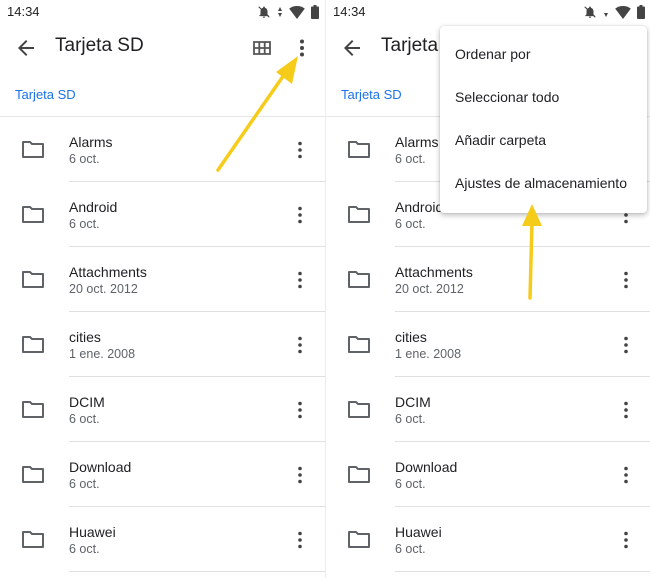 Image resolution: width=650 pixels, height=578 pixels. What do you see at coordinates (543, 97) in the screenshot?
I see `menu-item-select-all: Seleccionar todo` at bounding box center [543, 97].